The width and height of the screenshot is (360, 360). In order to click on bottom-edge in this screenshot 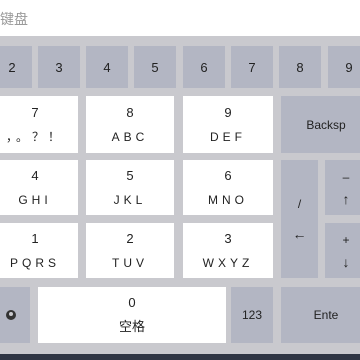, I will do `click(180, 357)`.